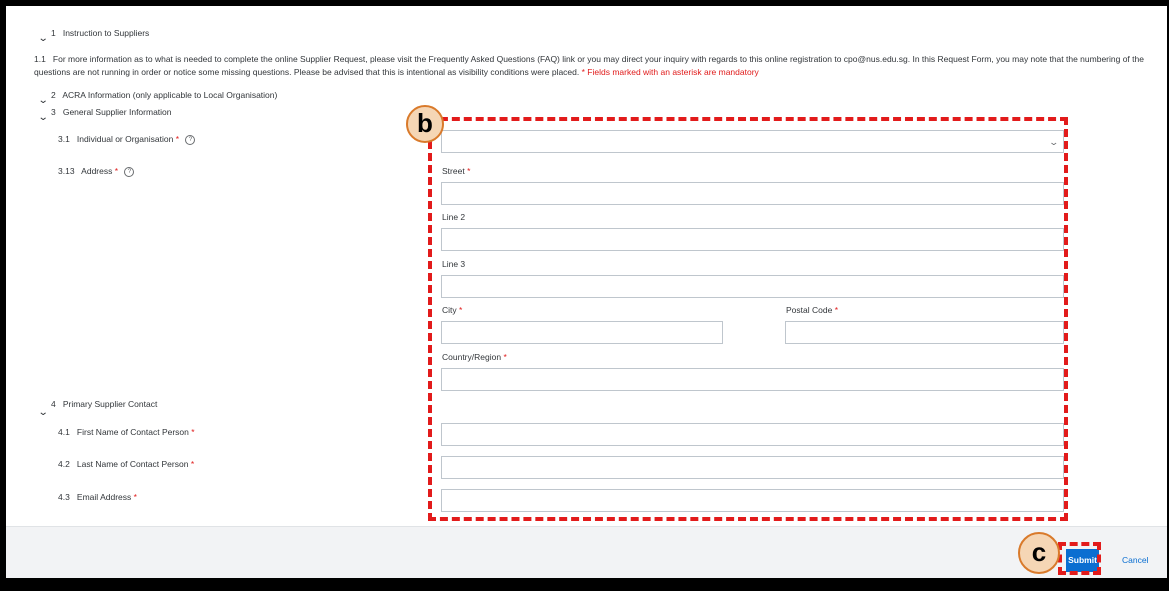 This screenshot has width=1169, height=591. Describe the element at coordinates (106, 33) in the screenshot. I see `section-title: Instruction to Suppliers` at that location.